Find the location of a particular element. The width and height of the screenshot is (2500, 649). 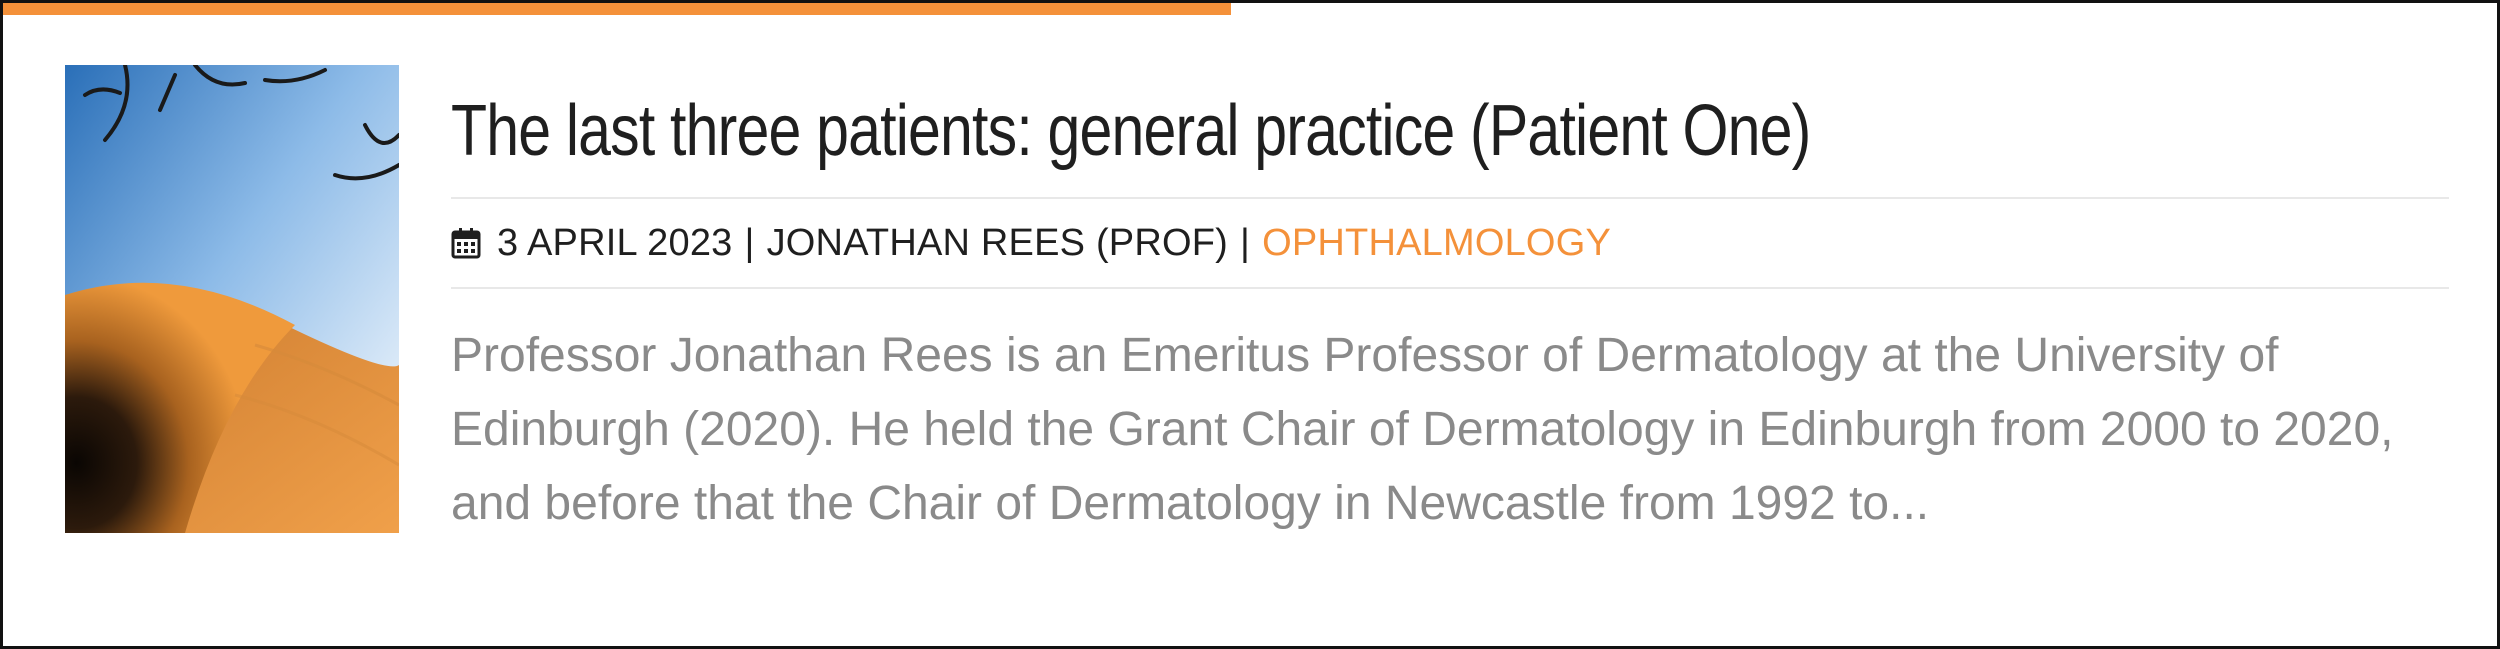

calendar-icon is located at coordinates (466, 243).